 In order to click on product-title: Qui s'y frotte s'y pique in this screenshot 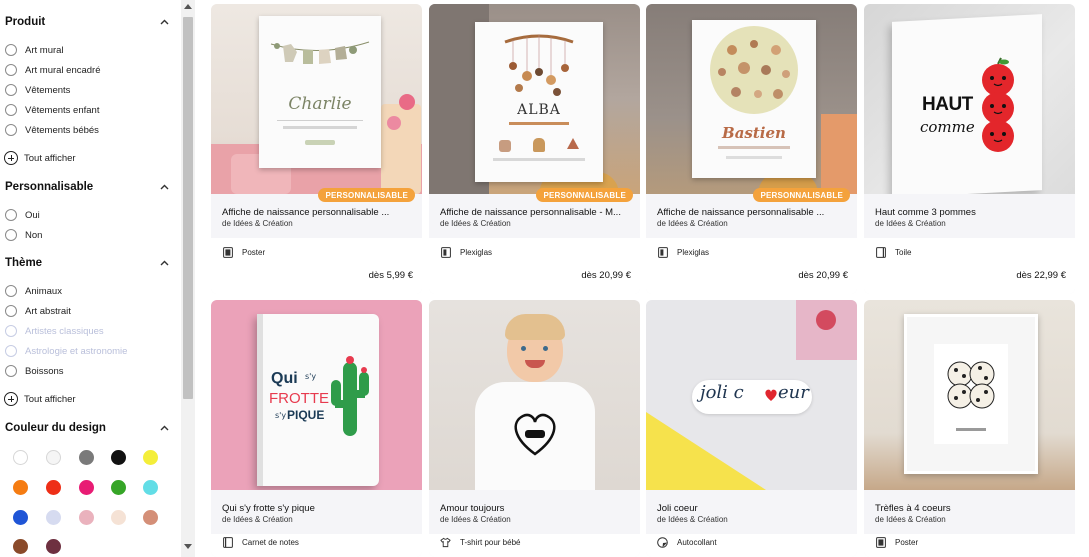, I will do `click(318, 508)`.